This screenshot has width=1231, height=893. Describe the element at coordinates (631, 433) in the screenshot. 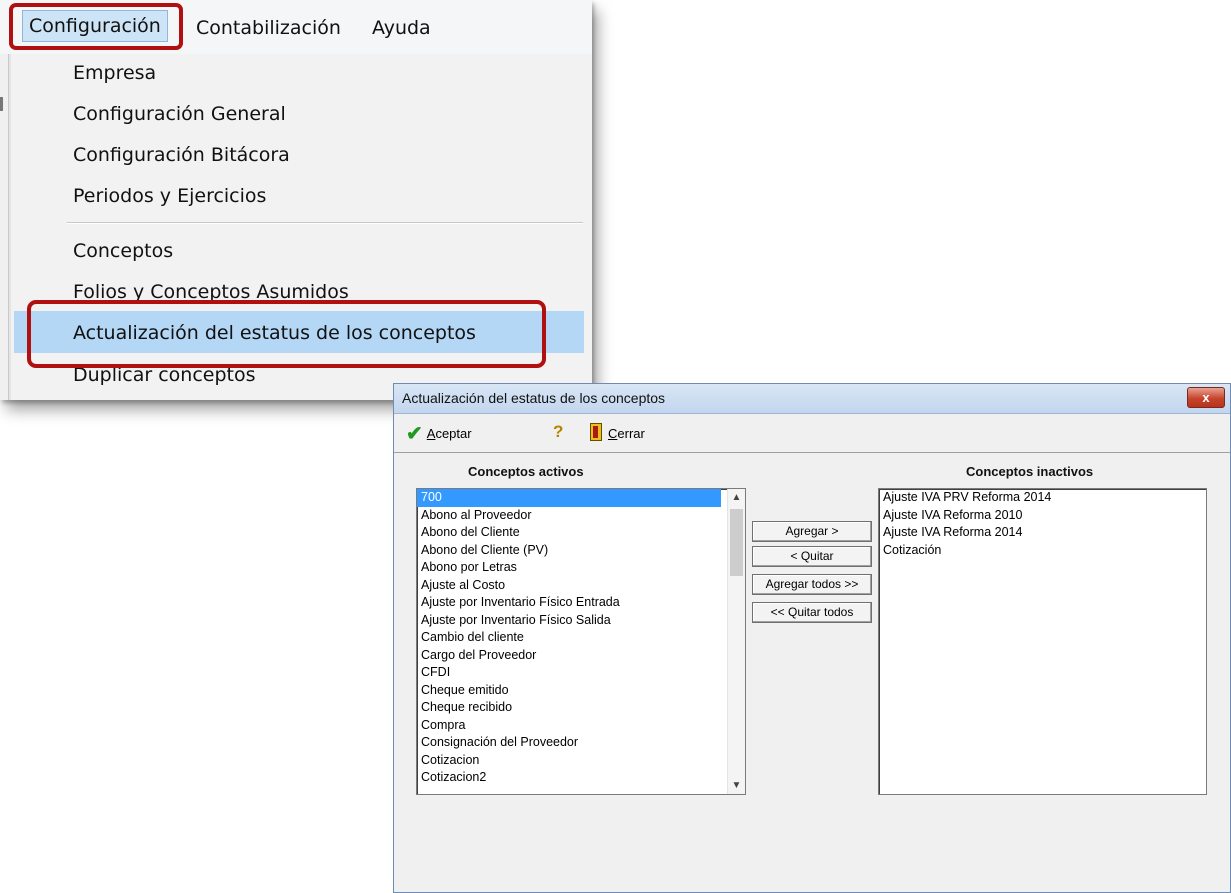

I see `cerrar-label: errar` at that location.